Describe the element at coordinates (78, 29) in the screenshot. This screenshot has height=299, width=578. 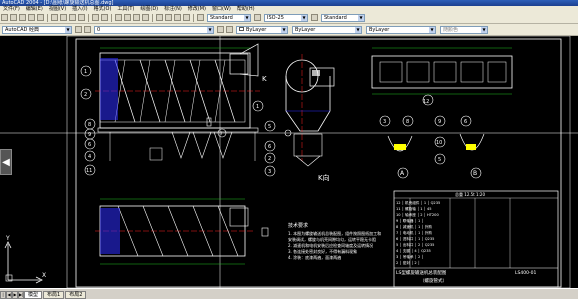
I see `workspace-settings-icon` at that location.